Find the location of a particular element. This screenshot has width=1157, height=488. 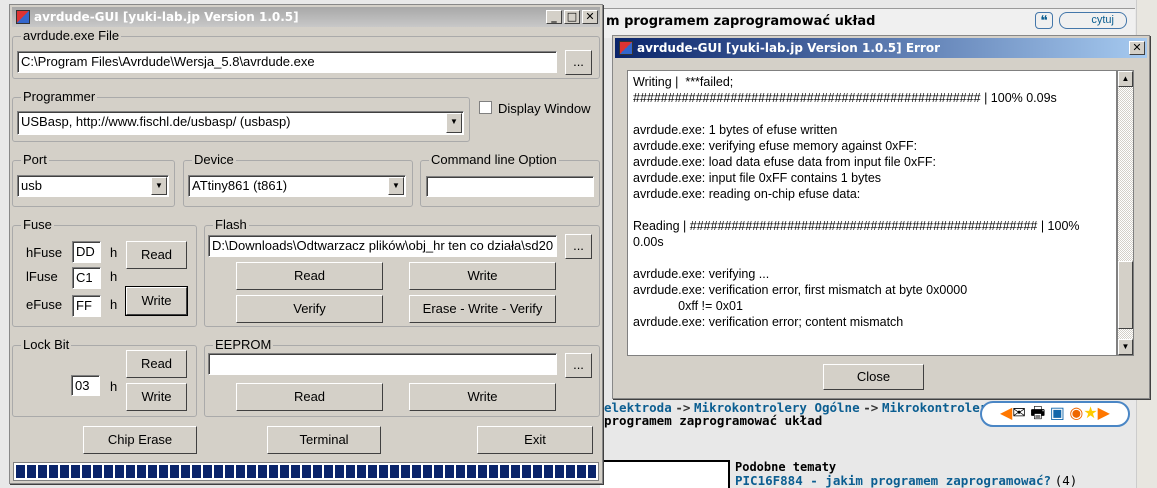

efuse-input: FF is located at coordinates (86, 306).